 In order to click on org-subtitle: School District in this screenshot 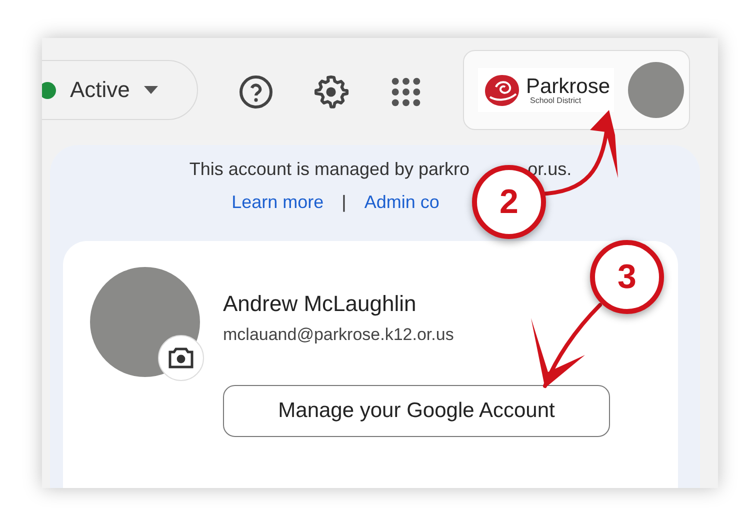, I will do `click(556, 100)`.